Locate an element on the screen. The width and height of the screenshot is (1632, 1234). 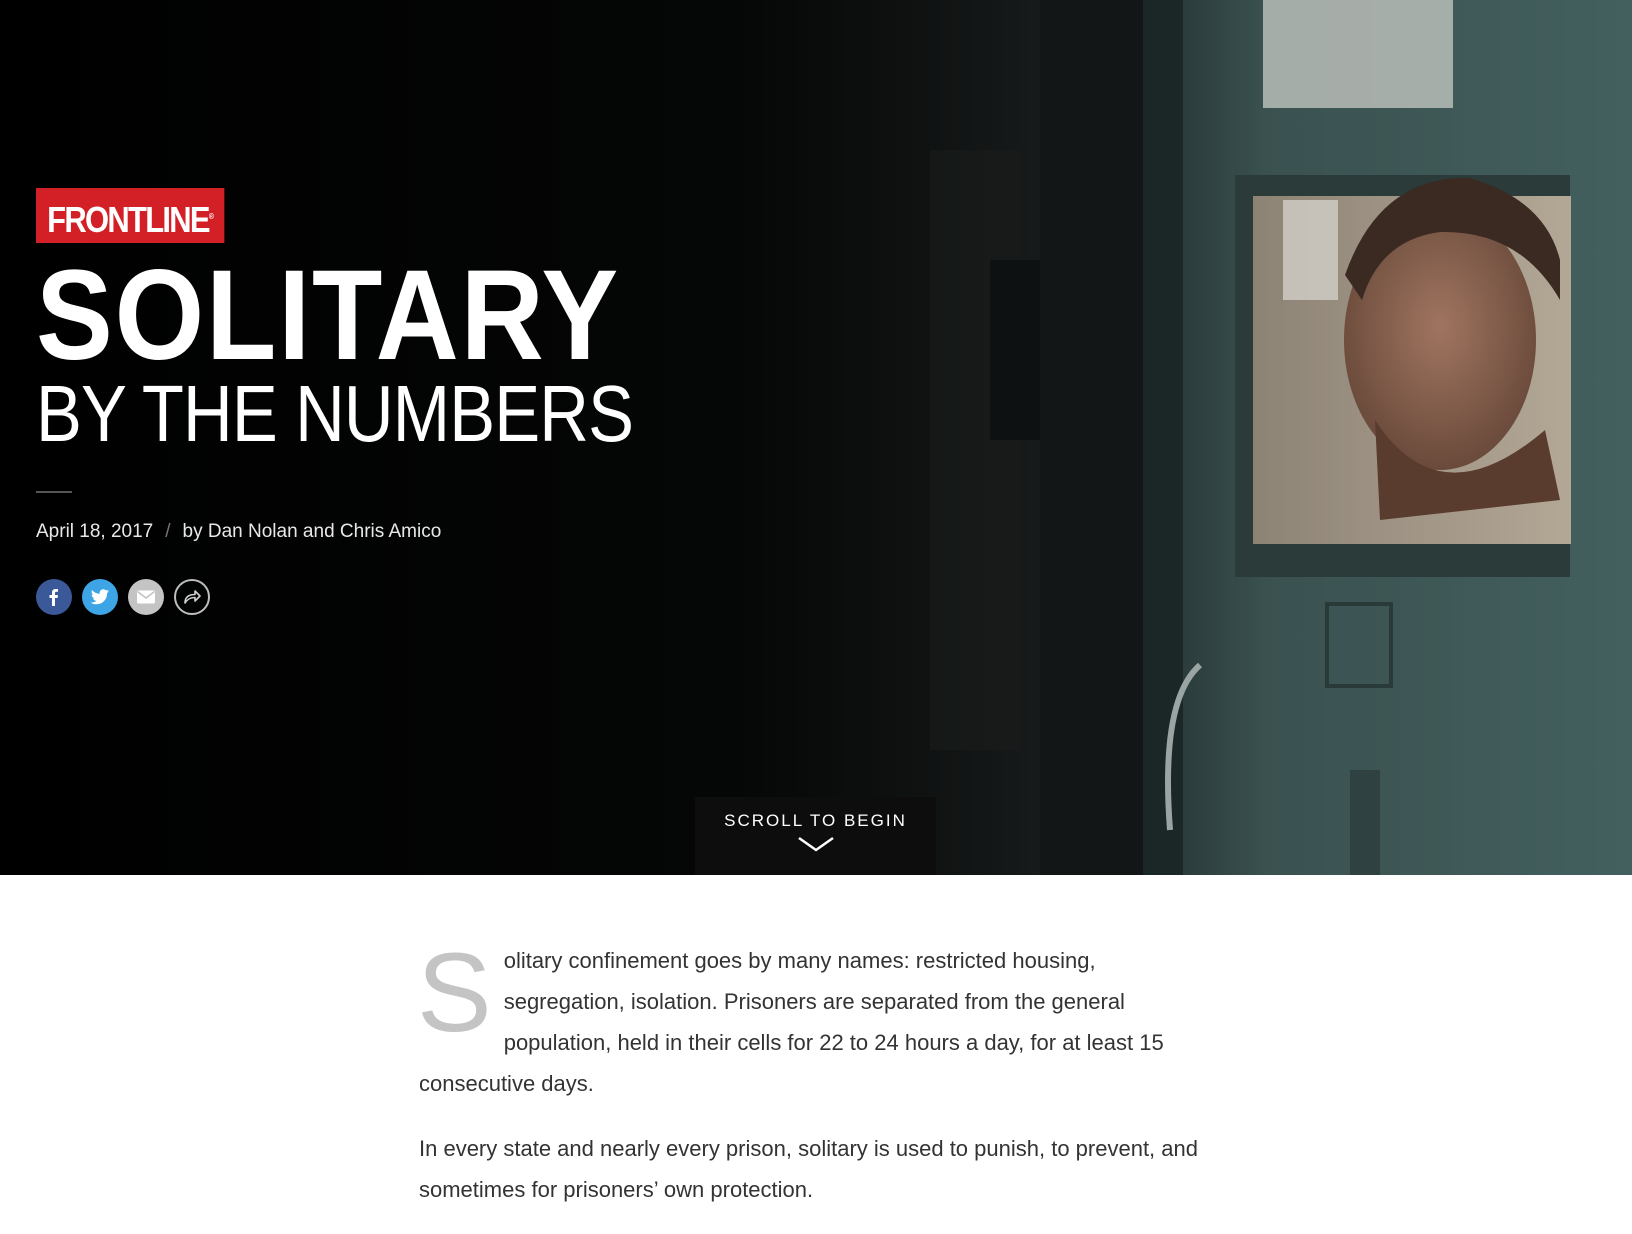
divider is located at coordinates (54, 492).